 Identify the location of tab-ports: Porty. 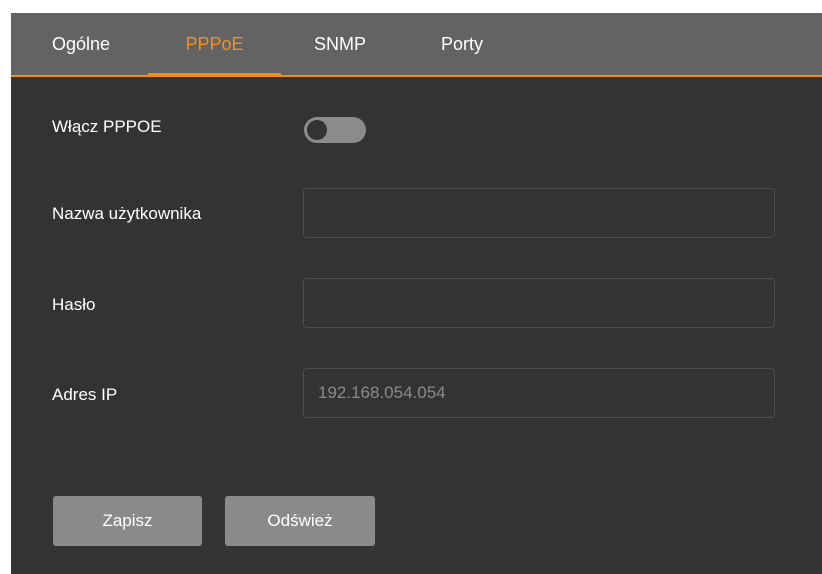
(462, 44).